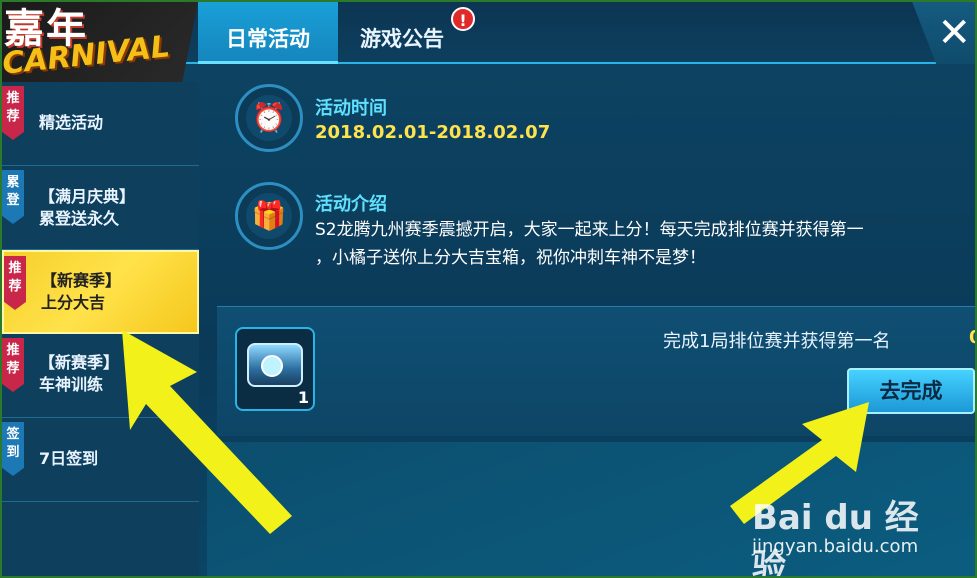 The height and width of the screenshot is (578, 977). Describe the element at coordinates (207, 432) in the screenshot. I see `yellow-arrow-left` at that location.